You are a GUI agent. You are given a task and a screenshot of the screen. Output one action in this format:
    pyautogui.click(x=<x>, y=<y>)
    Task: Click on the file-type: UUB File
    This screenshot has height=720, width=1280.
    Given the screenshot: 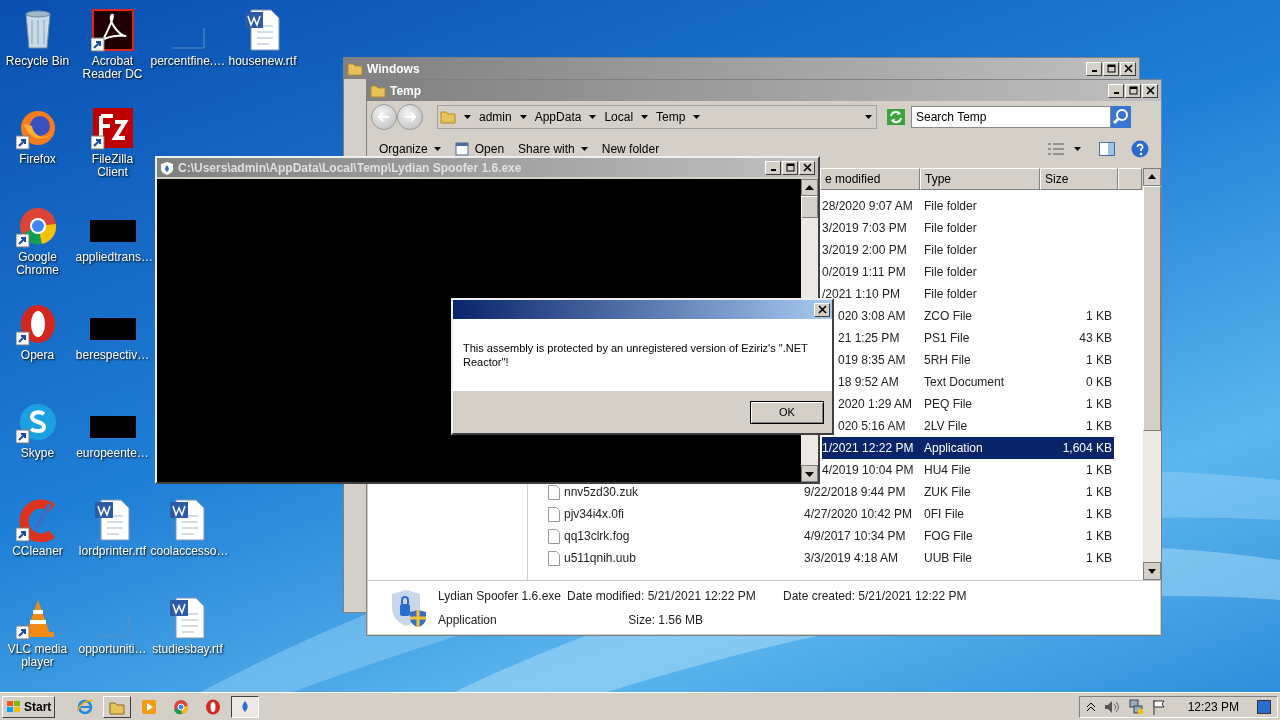 What is the action you would take?
    pyautogui.click(x=948, y=558)
    